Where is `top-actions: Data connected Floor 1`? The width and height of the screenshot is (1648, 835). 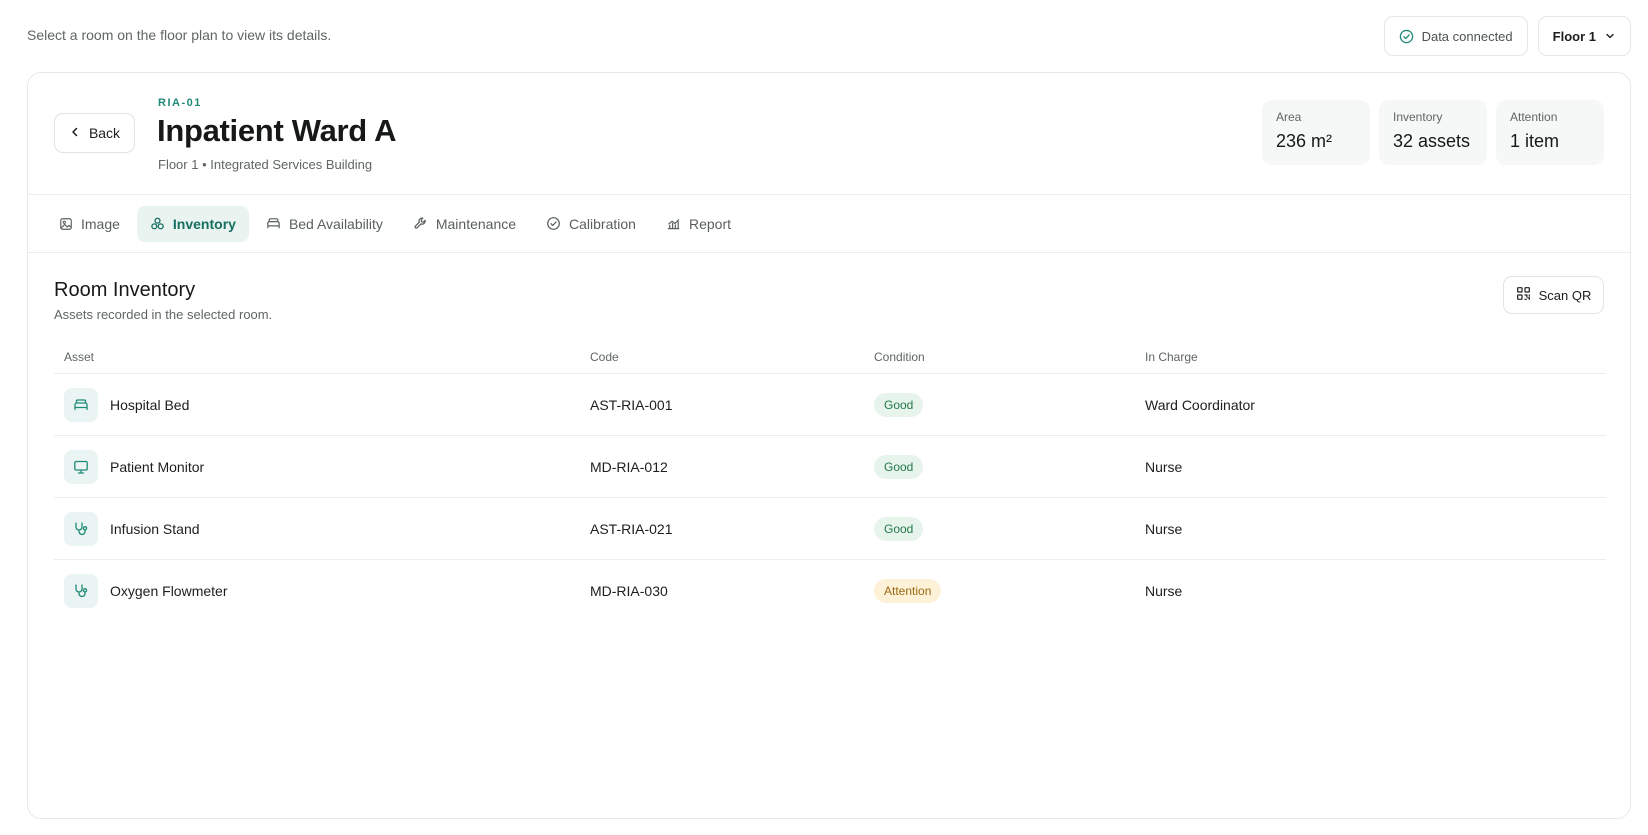 top-actions: Data connected Floor 1 is located at coordinates (1507, 36).